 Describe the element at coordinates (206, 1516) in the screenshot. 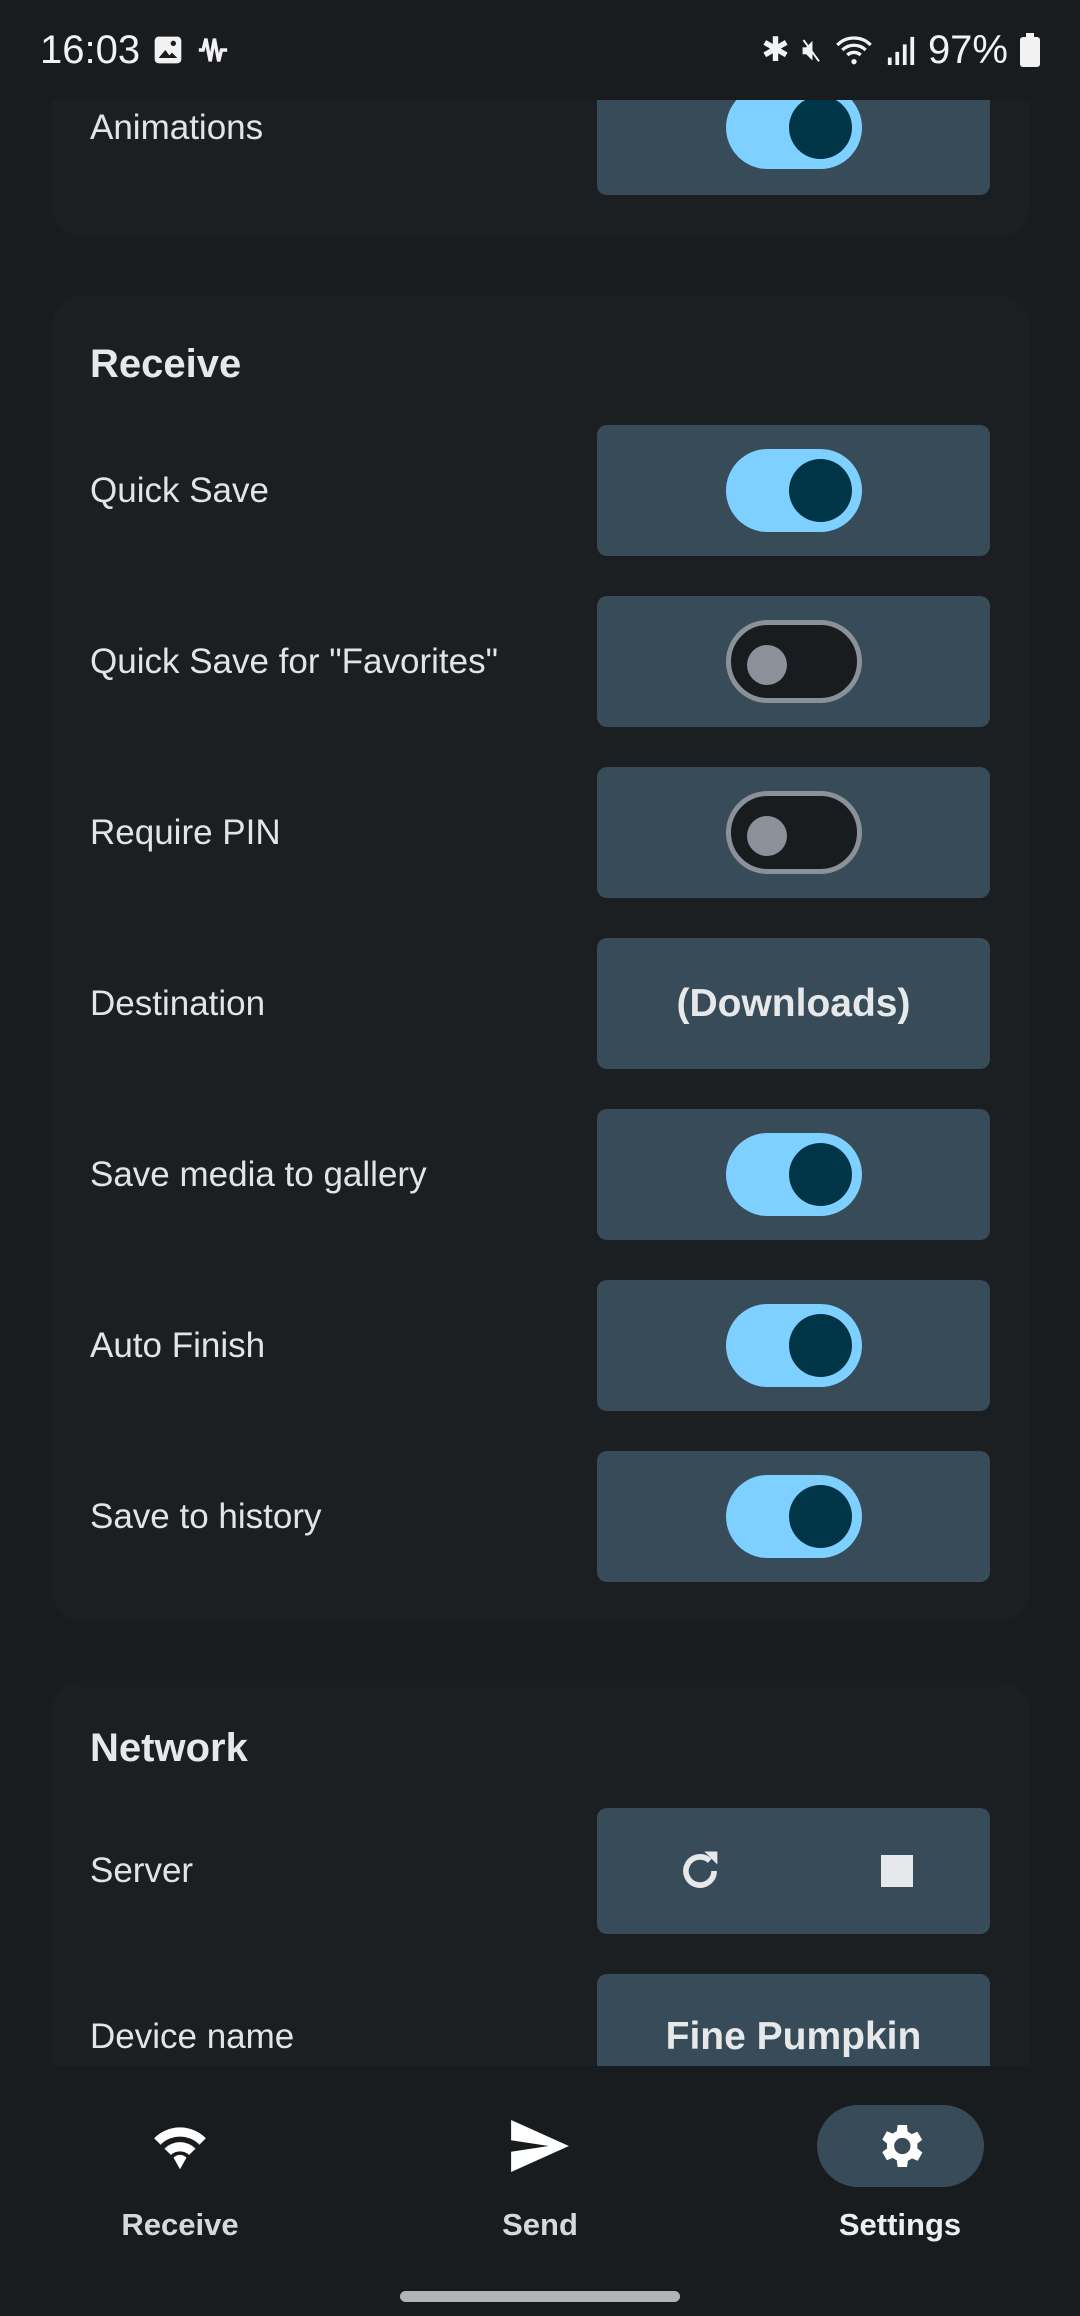

I see `setting-label: Save to history` at that location.